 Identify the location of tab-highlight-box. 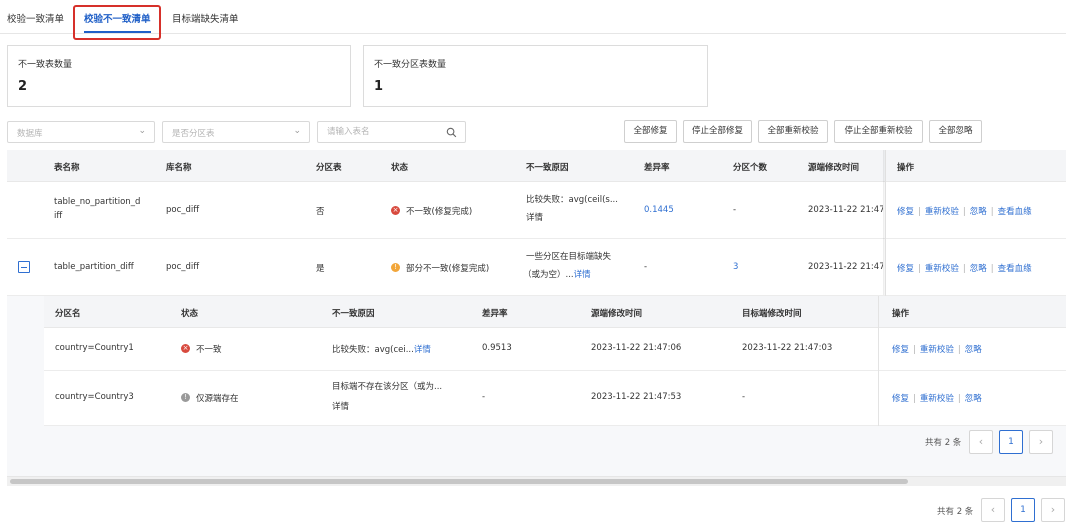
(117, 22).